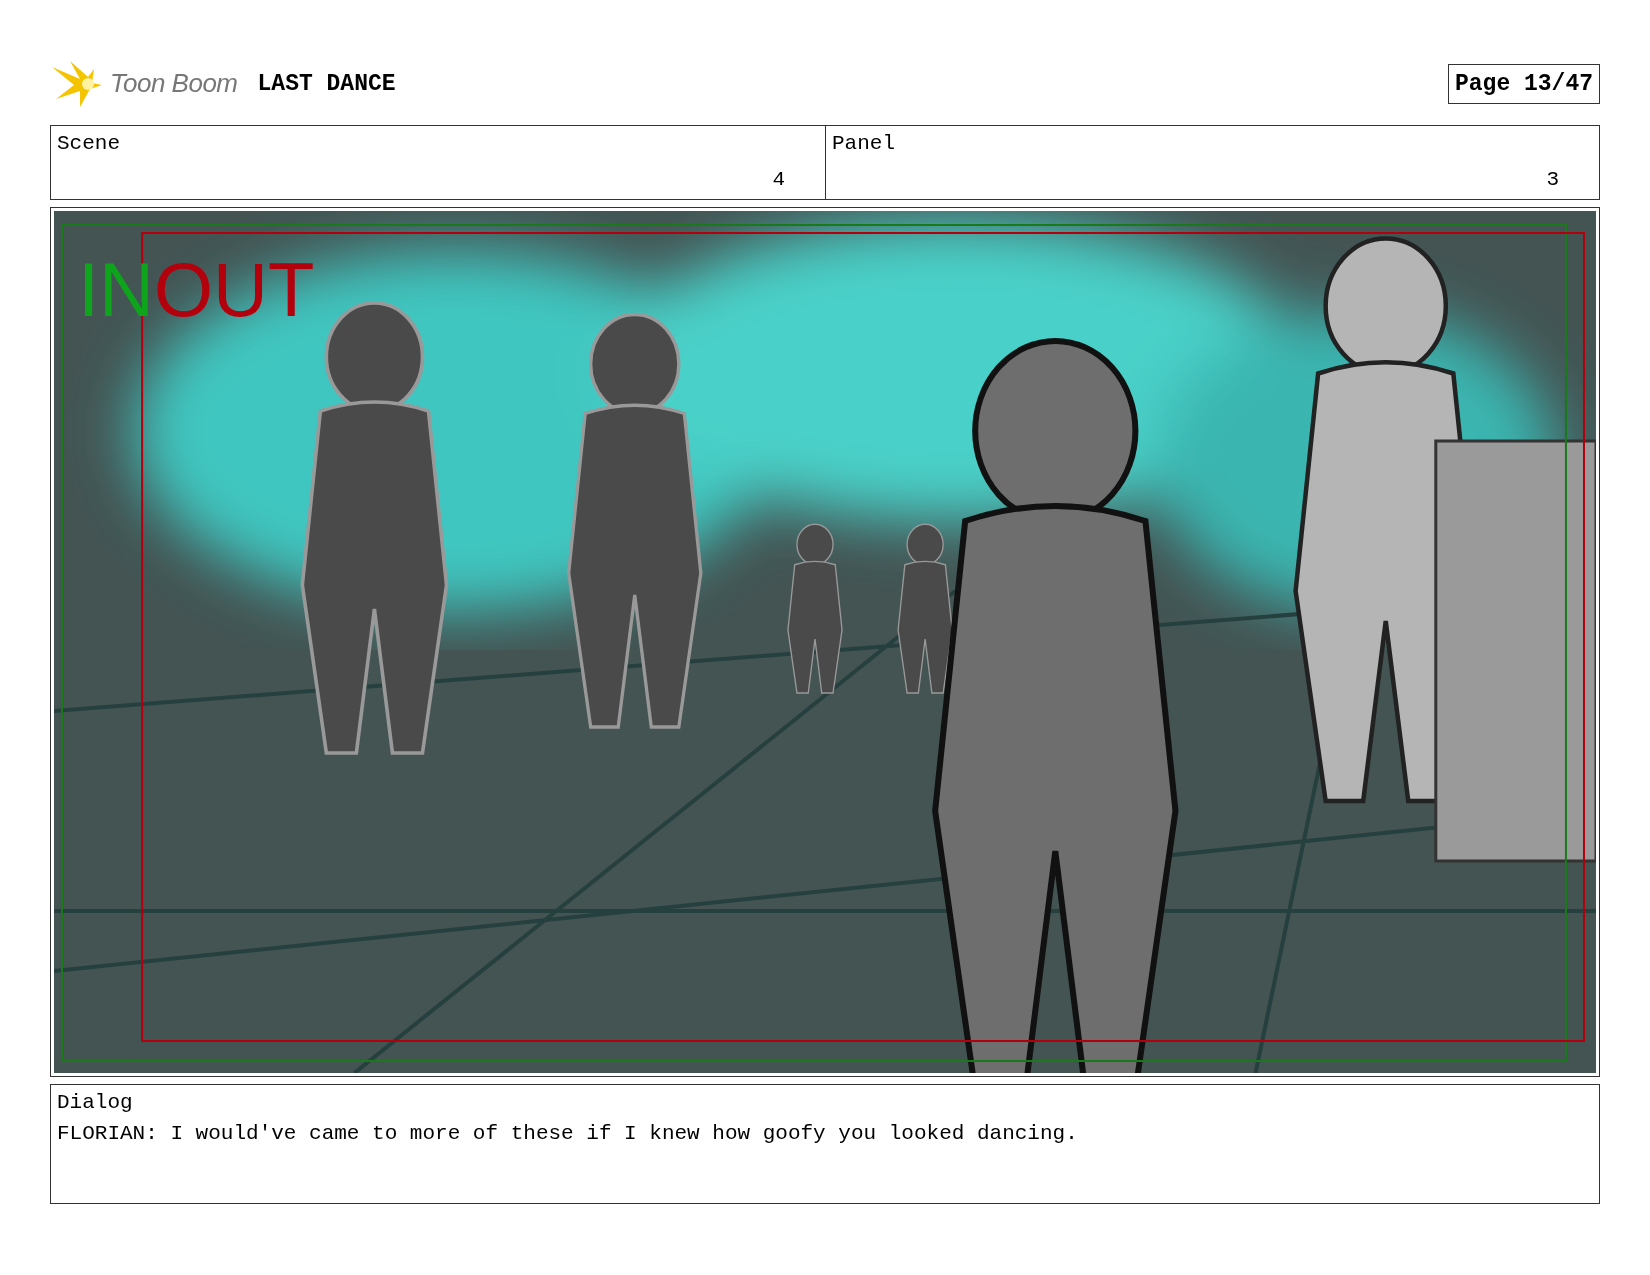 The width and height of the screenshot is (1650, 1275). I want to click on field-label: Scene, so click(89, 143).